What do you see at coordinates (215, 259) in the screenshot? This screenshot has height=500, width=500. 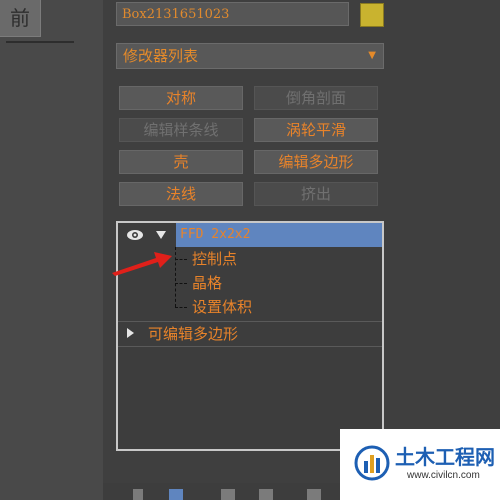 I see `stack-subitem-label: 控制点` at bounding box center [215, 259].